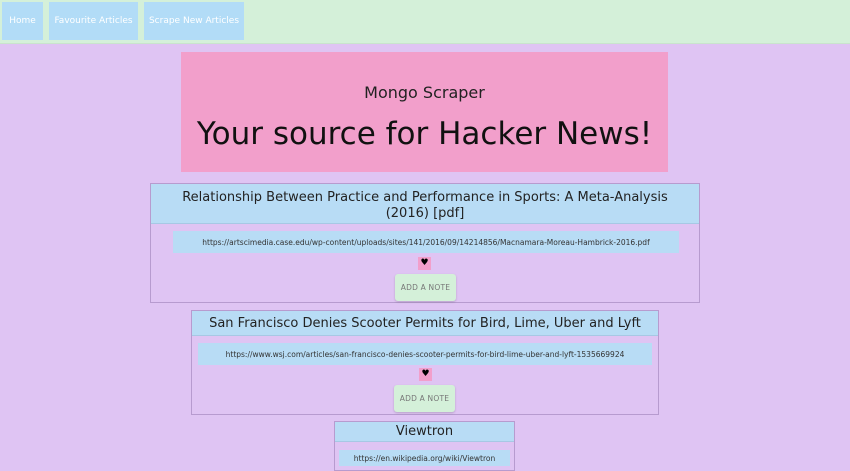 The image size is (850, 471). I want to click on article-title: Viewtron, so click(424, 432).